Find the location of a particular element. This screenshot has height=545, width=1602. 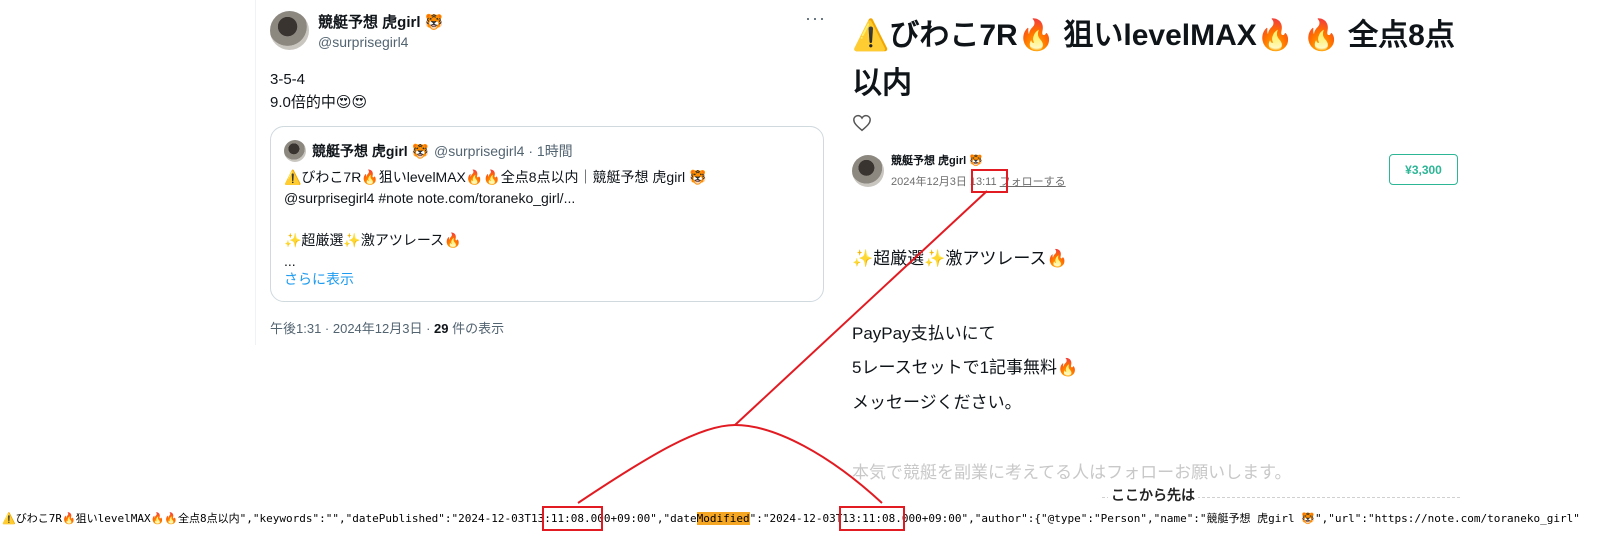

annotation-lines is located at coordinates (782, 347).